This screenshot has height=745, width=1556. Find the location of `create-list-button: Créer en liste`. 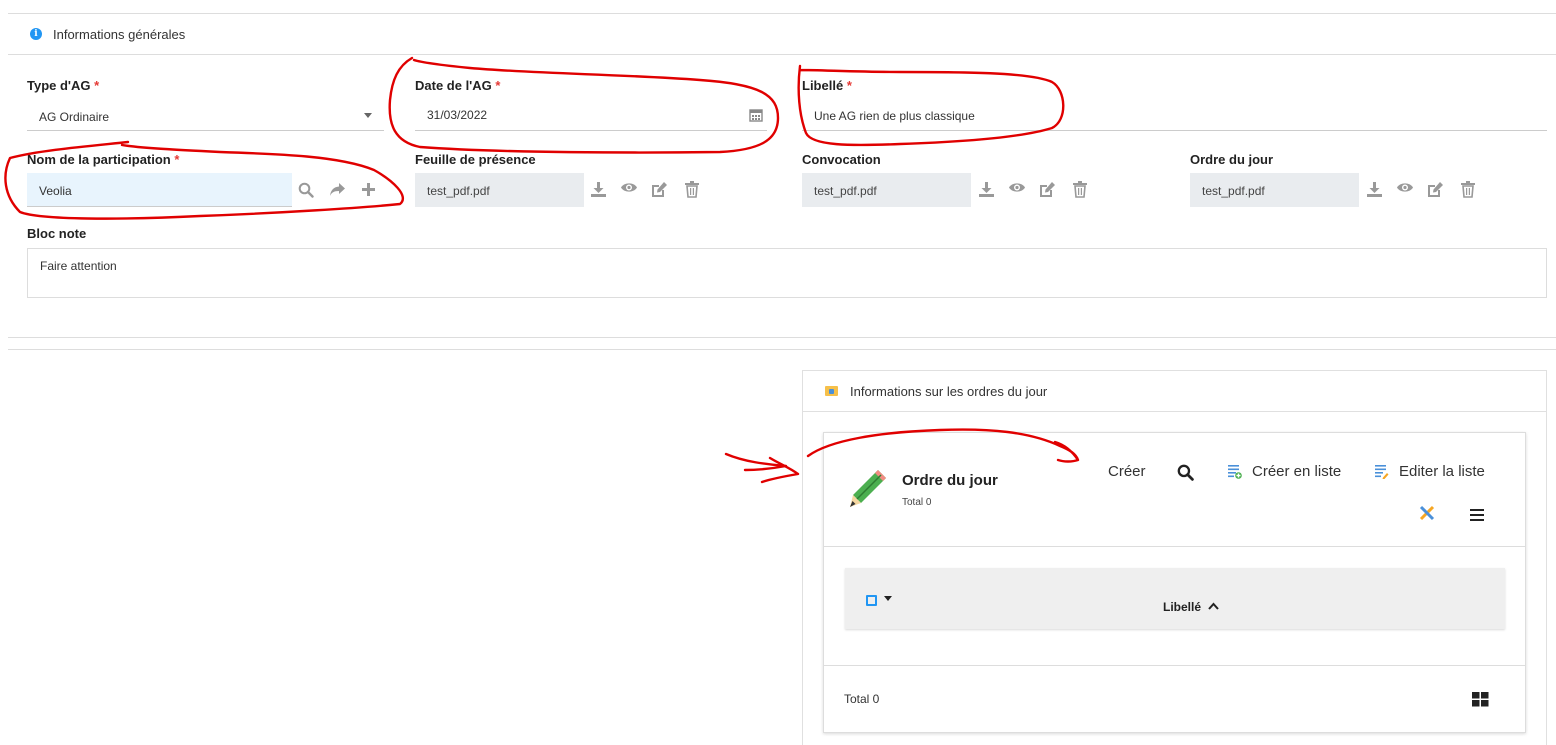

create-list-button: Créer en liste is located at coordinates (1284, 471).